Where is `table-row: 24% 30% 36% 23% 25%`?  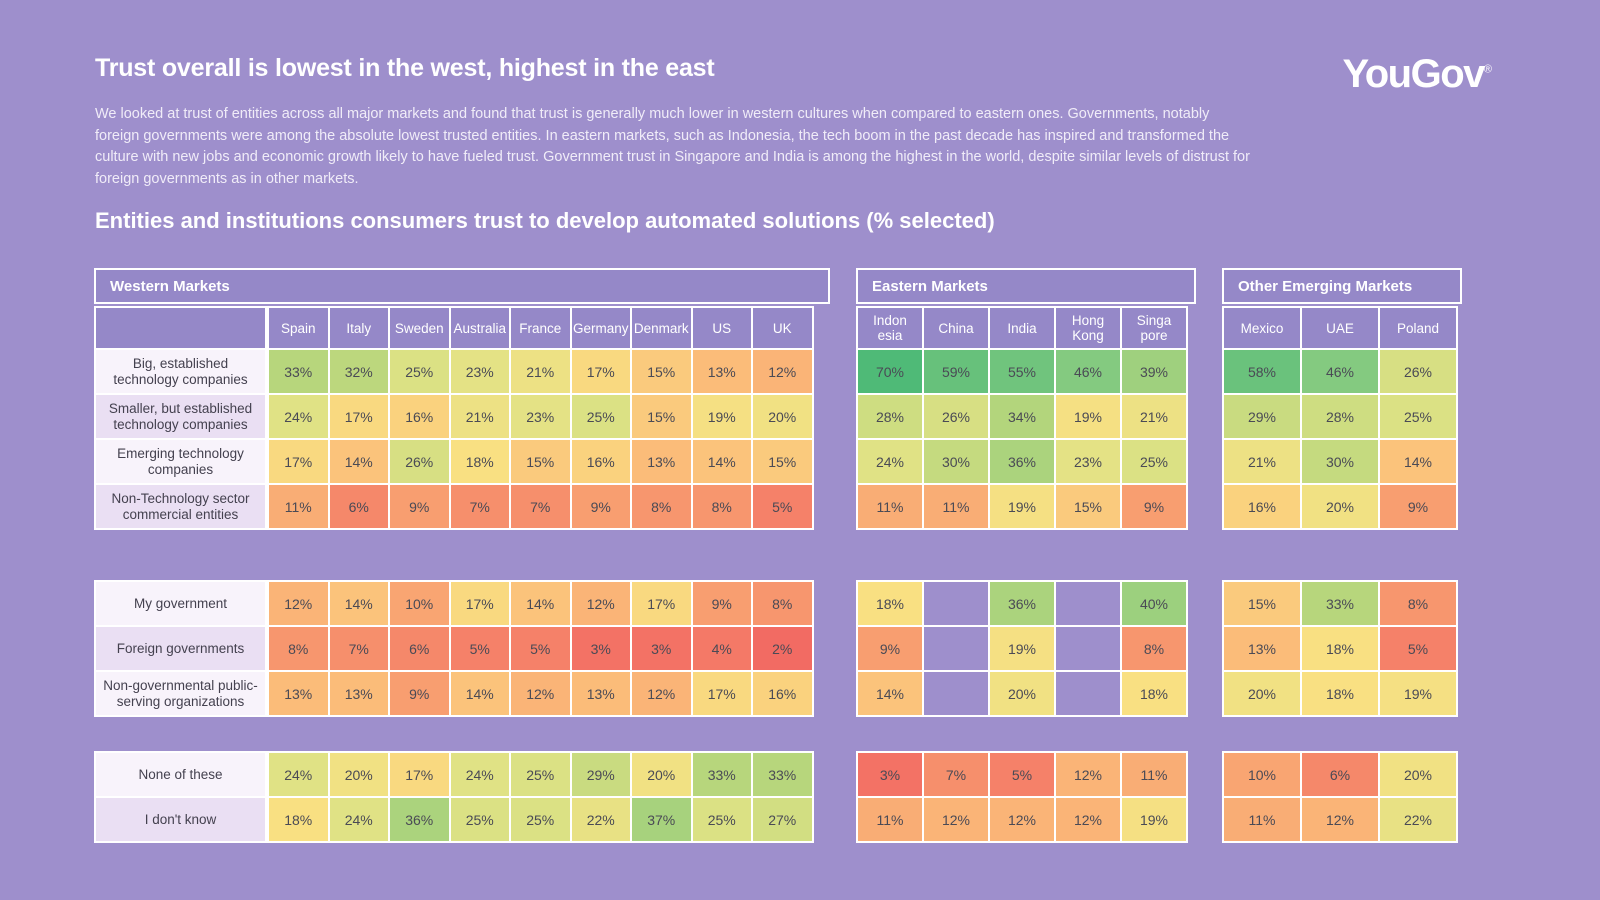 table-row: 24% 30% 36% 23% 25% is located at coordinates (1022, 461).